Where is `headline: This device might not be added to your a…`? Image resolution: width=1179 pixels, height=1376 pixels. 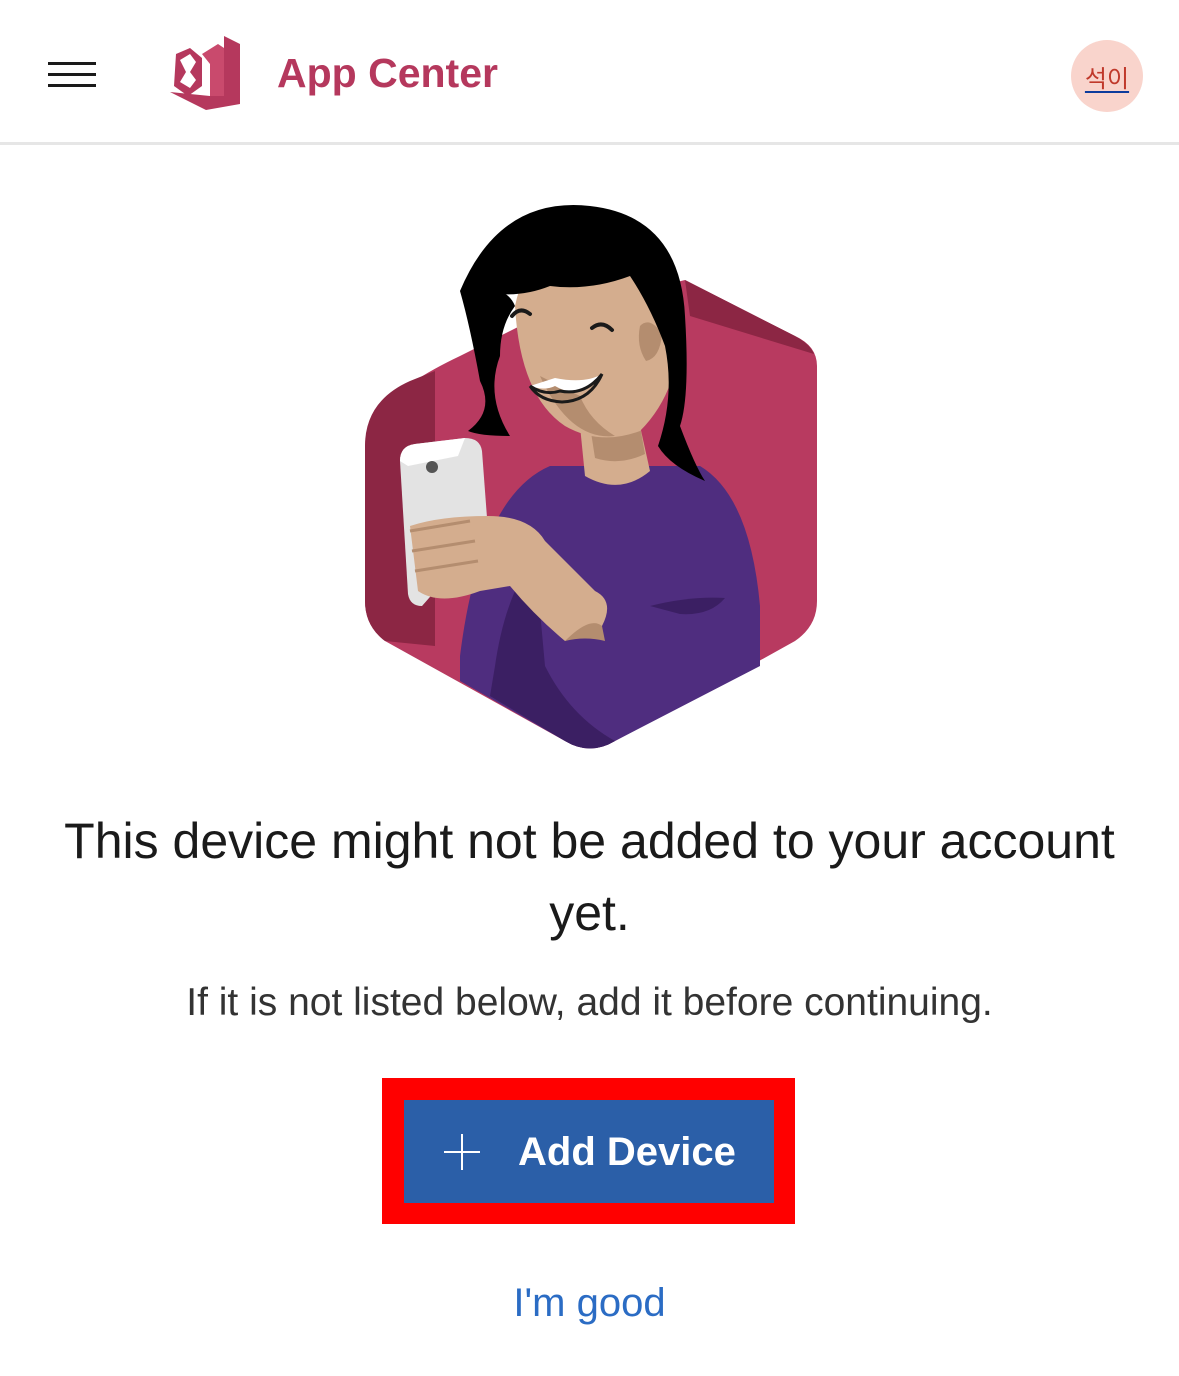
headline: This device might not be added to your a… is located at coordinates (589, 877).